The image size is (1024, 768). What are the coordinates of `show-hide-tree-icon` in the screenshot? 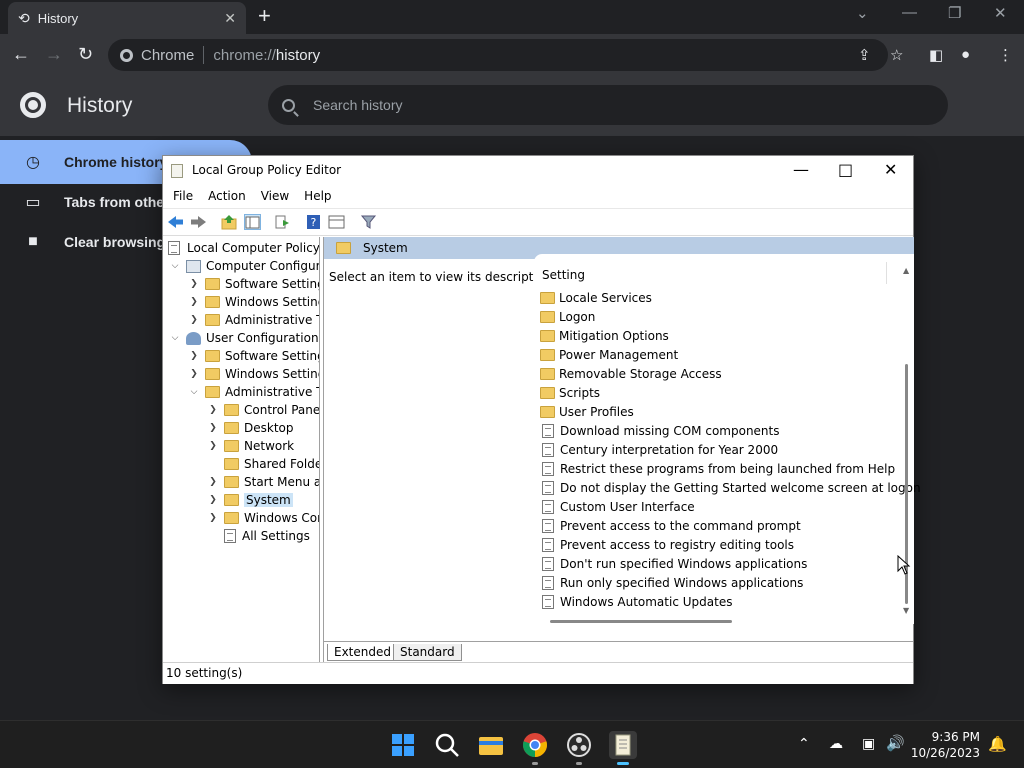 It's located at (252, 222).